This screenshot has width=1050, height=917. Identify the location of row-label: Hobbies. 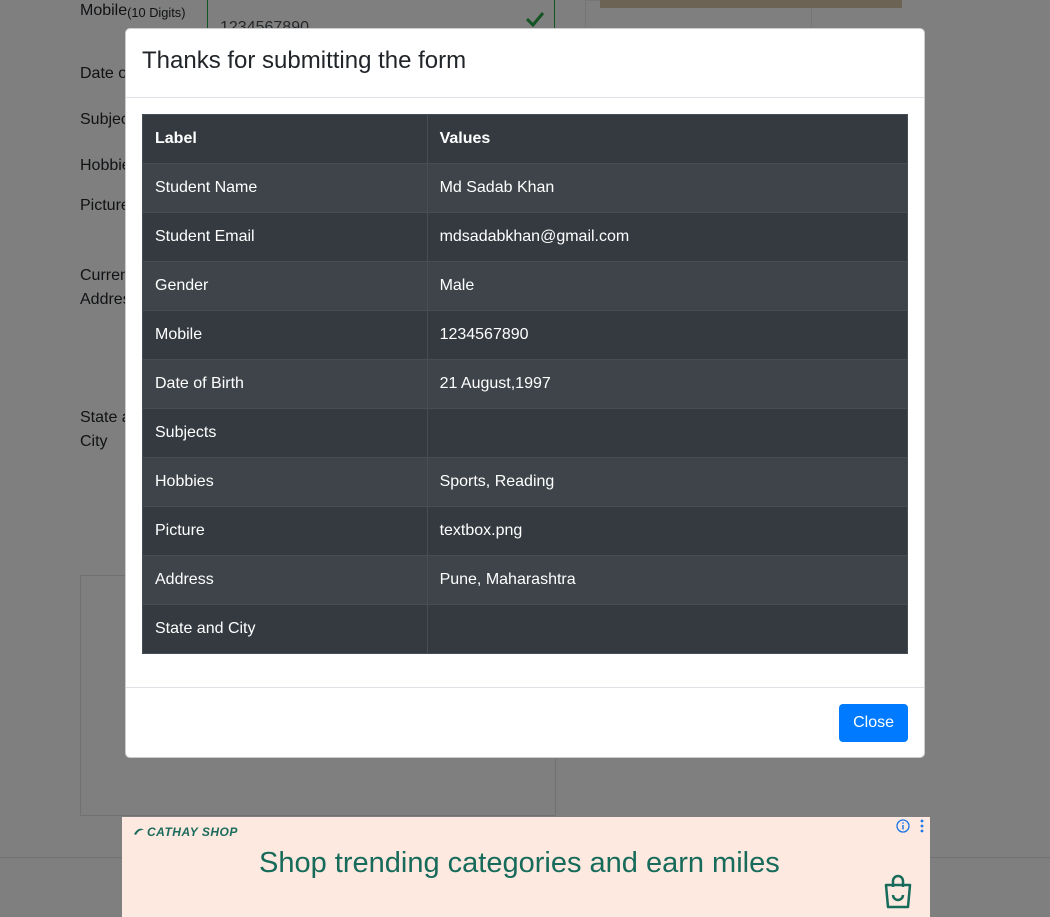
(285, 482).